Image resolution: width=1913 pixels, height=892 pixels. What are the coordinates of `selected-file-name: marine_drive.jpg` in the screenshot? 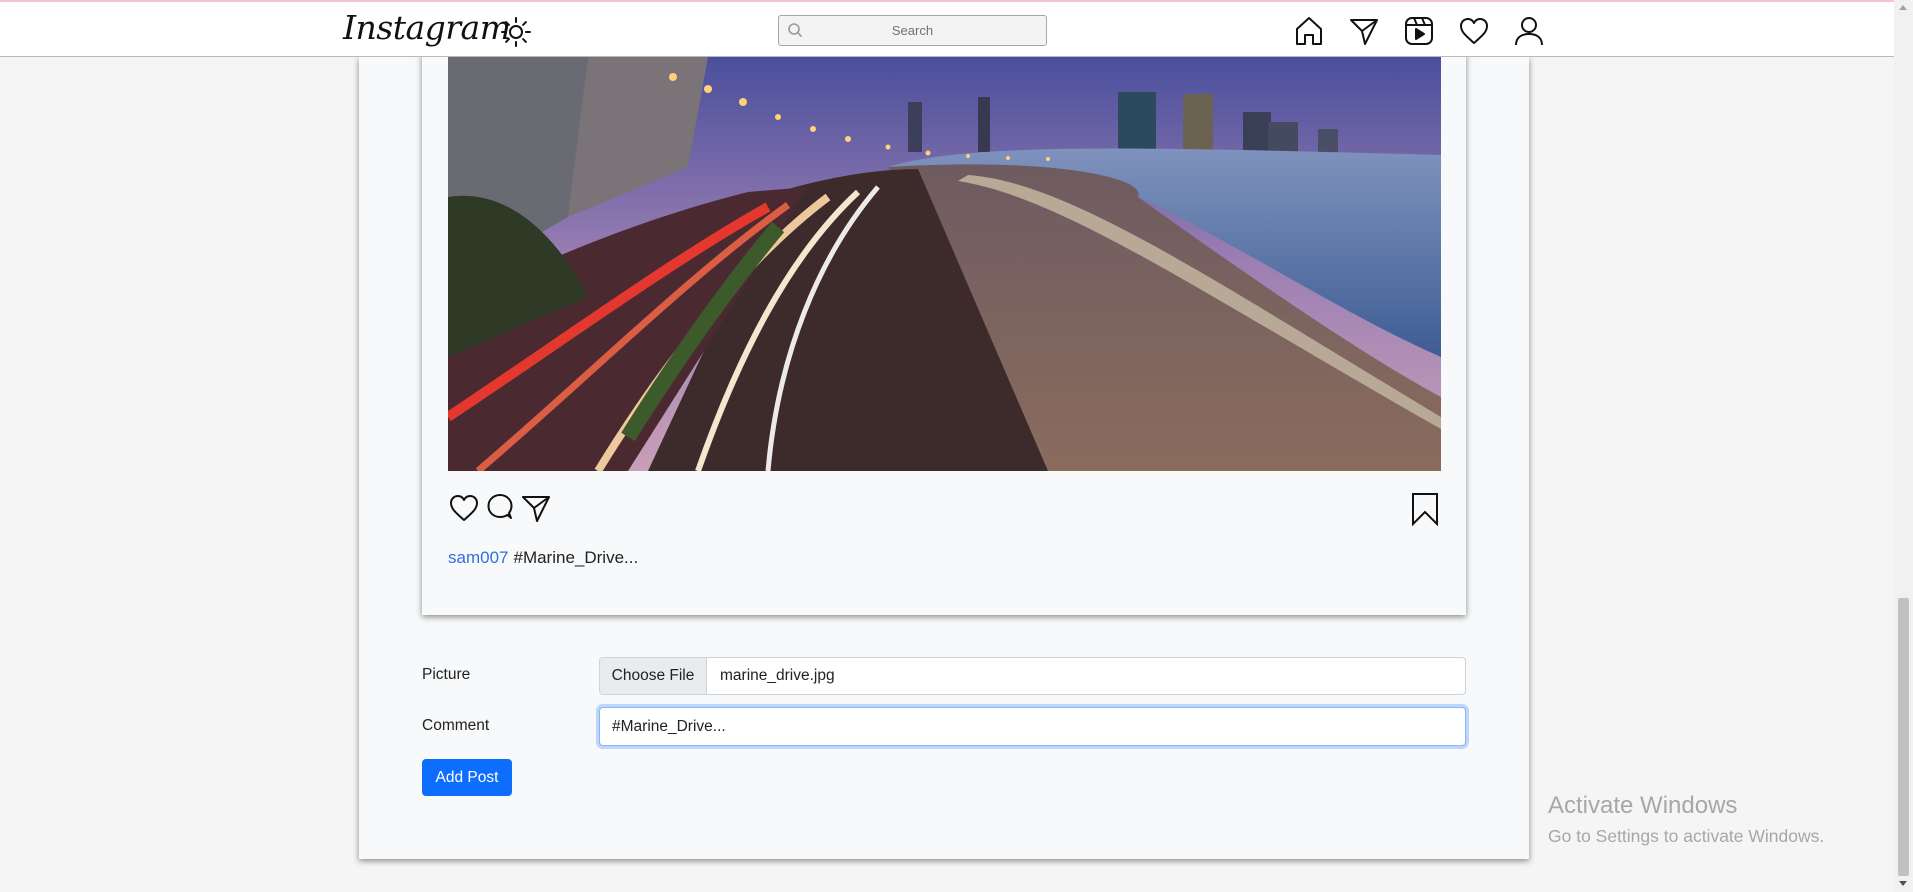 It's located at (777, 675).